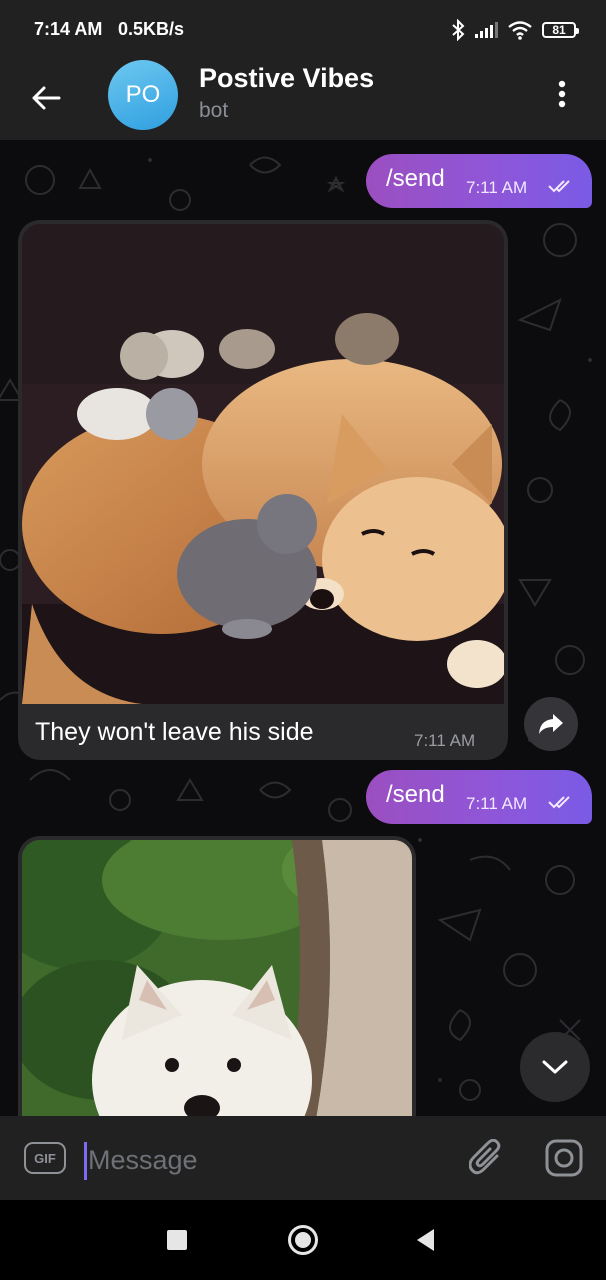  I want to click on message-composer: GIF, so click(303, 1158).